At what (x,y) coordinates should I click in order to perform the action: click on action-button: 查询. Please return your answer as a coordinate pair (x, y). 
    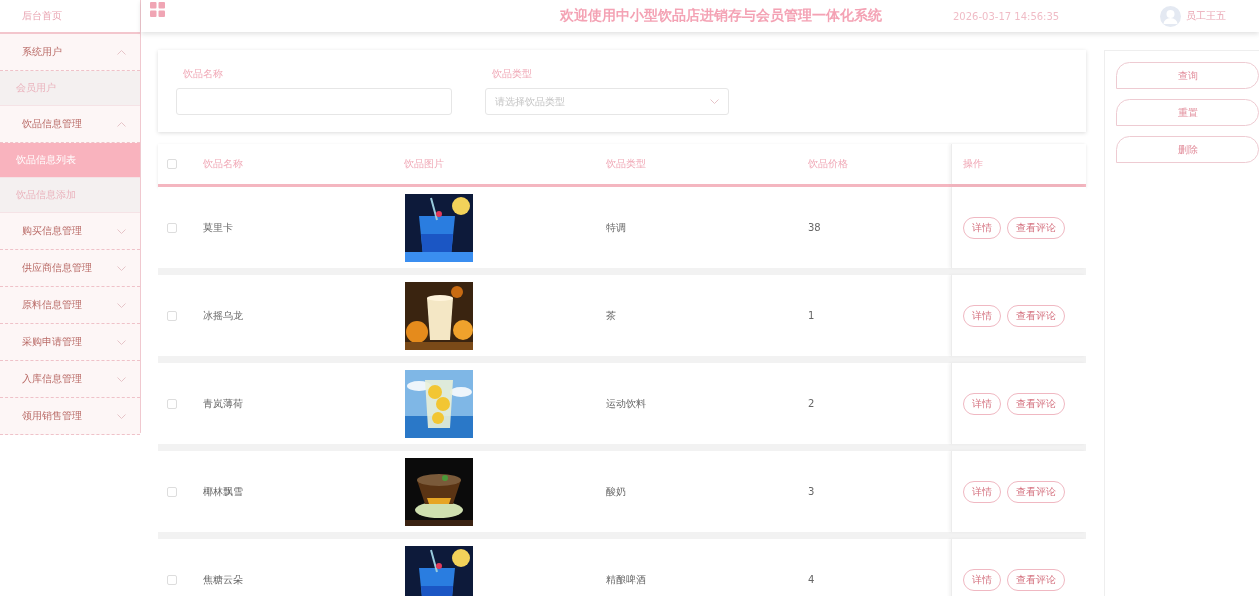
    Looking at the image, I should click on (1187, 75).